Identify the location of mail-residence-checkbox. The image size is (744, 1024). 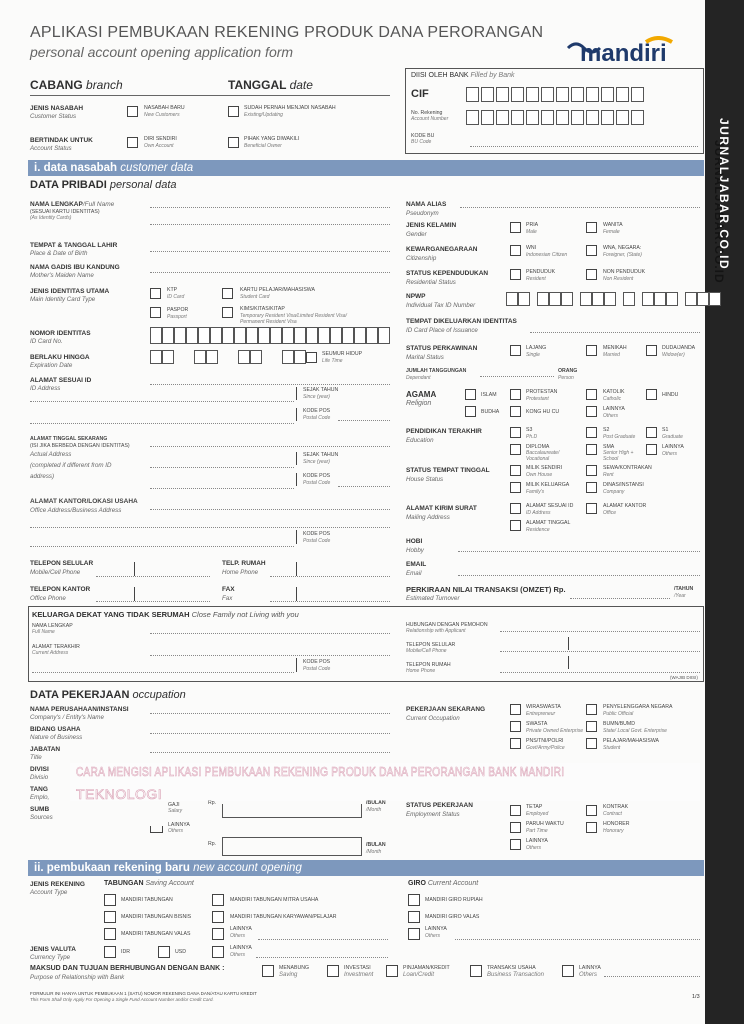
(515, 525).